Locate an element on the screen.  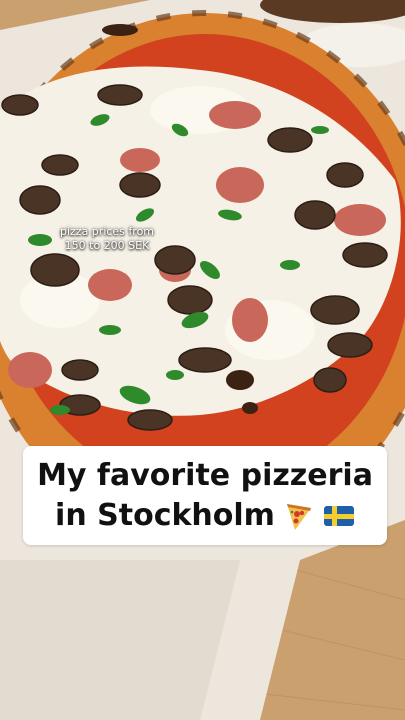
caption-box: My favorite pizzeria in Stockholm is located at coordinates (205, 495).